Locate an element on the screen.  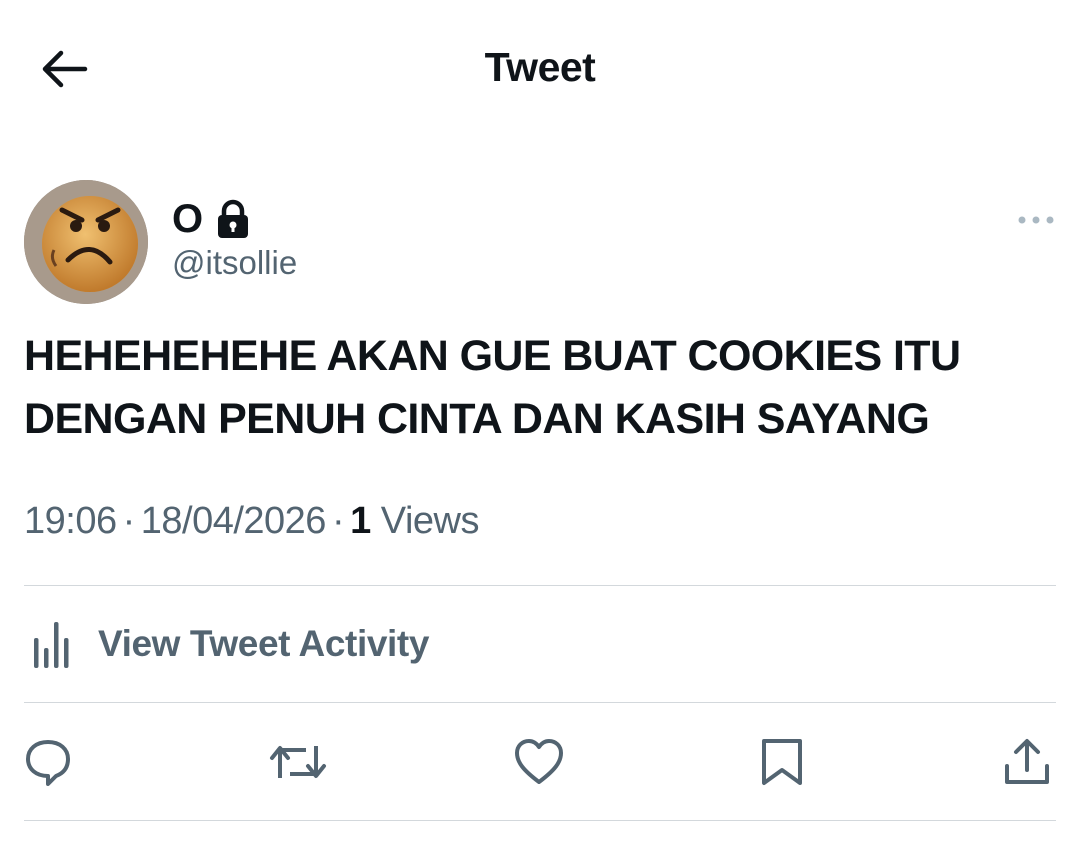
heart-icon is located at coordinates (539, 761).